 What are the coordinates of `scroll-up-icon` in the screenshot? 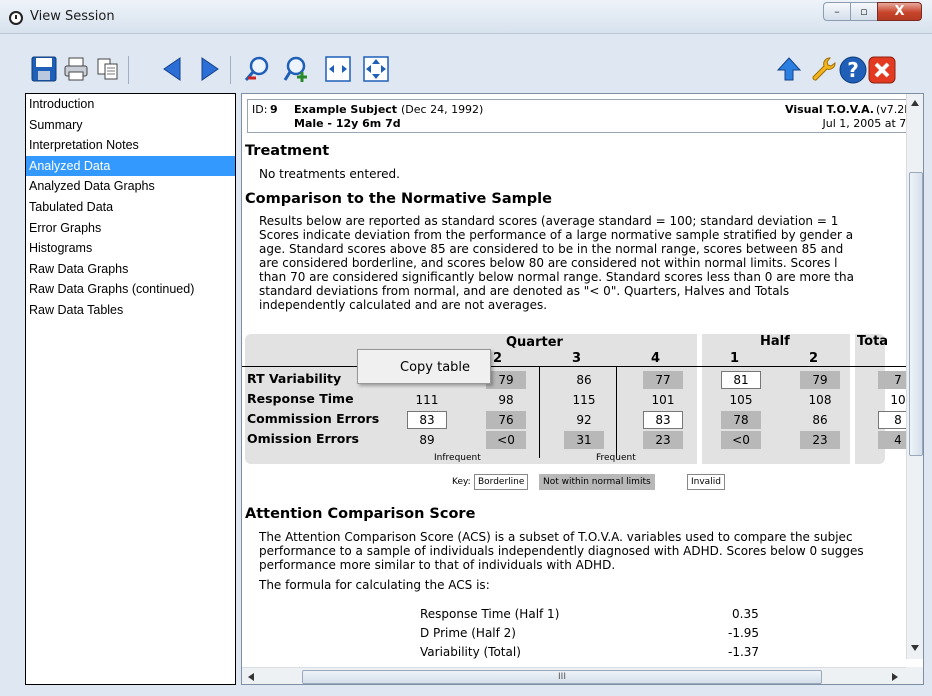 It's located at (915, 103).